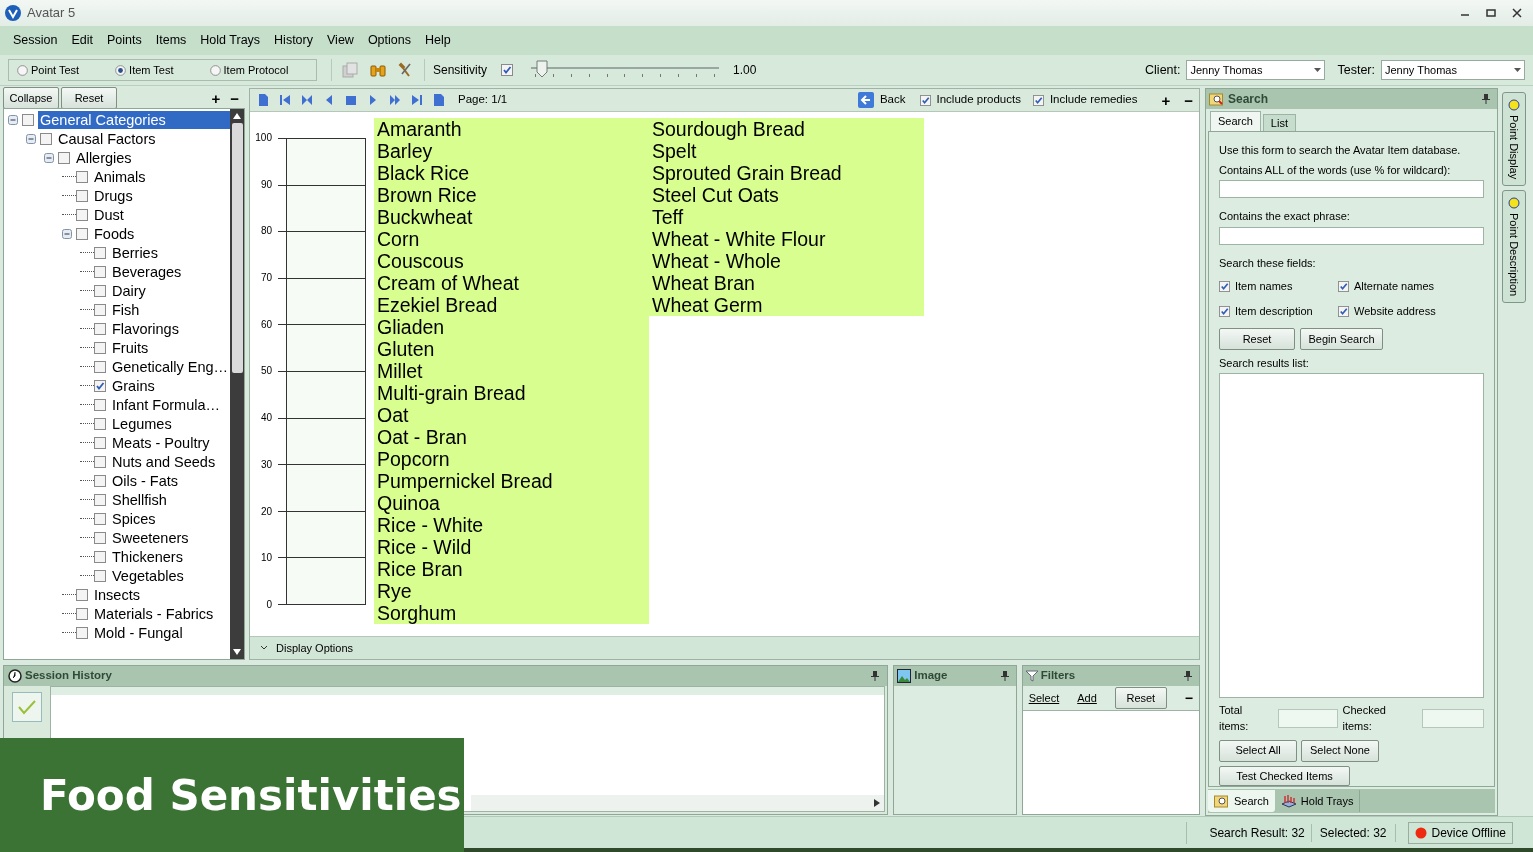 This screenshot has height=852, width=1533. What do you see at coordinates (892, 100) in the screenshot?
I see `back-button: Back` at bounding box center [892, 100].